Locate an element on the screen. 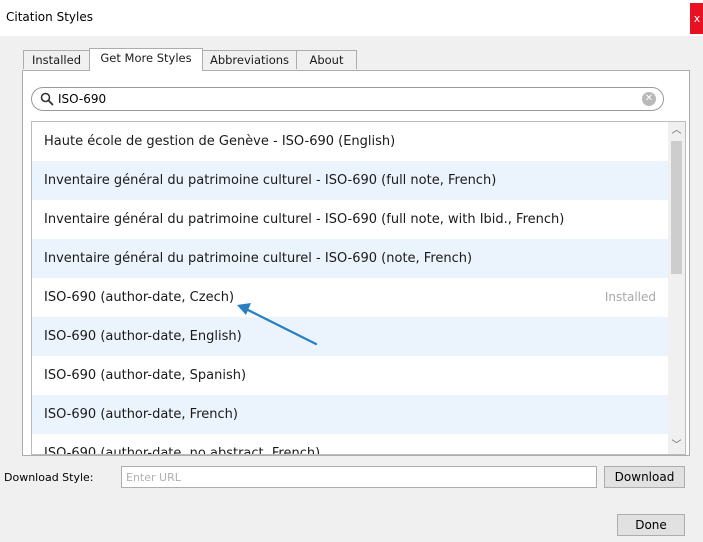 This screenshot has width=703, height=542. url-input is located at coordinates (359, 477).